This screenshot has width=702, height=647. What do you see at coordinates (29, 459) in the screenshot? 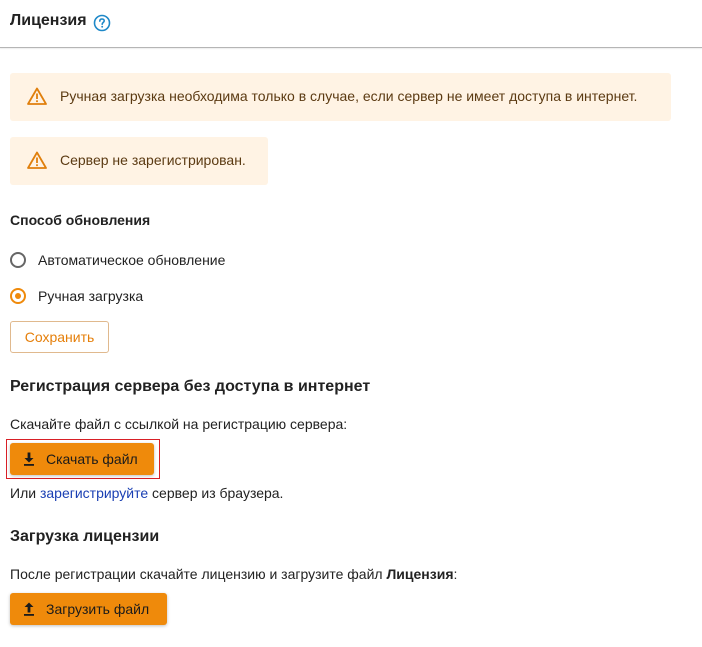
I see `download-icon` at bounding box center [29, 459].